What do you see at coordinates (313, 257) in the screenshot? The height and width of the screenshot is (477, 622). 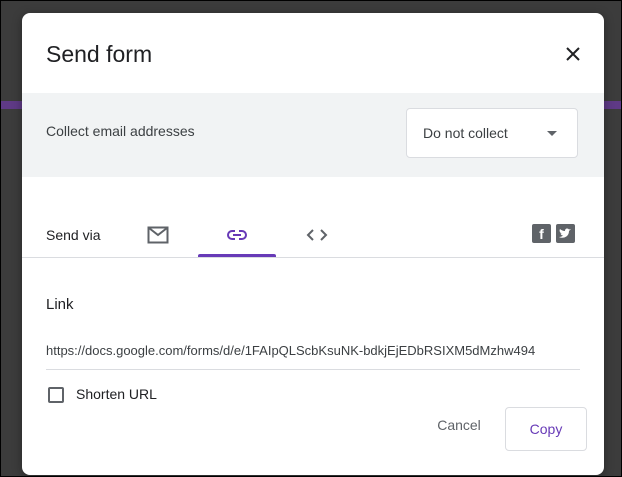 I see `section-divider` at bounding box center [313, 257].